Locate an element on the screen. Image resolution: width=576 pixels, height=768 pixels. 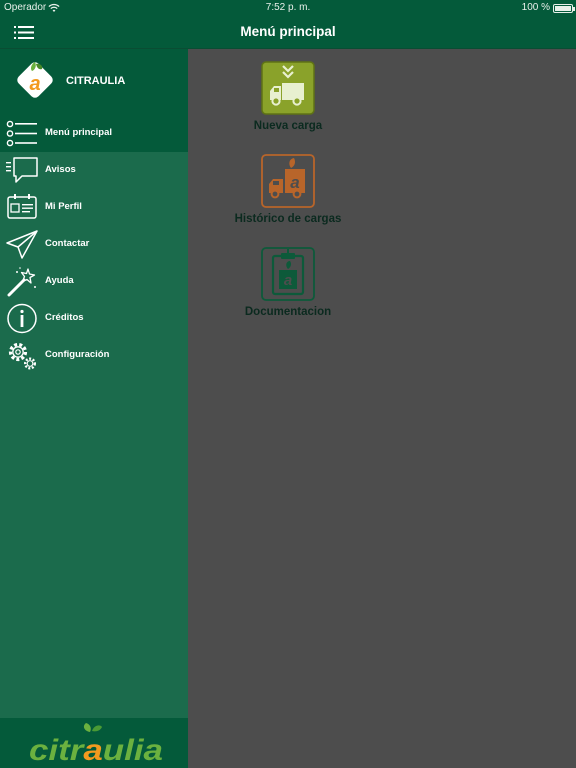
clipboard-icon: a is located at coordinates (288, 274).